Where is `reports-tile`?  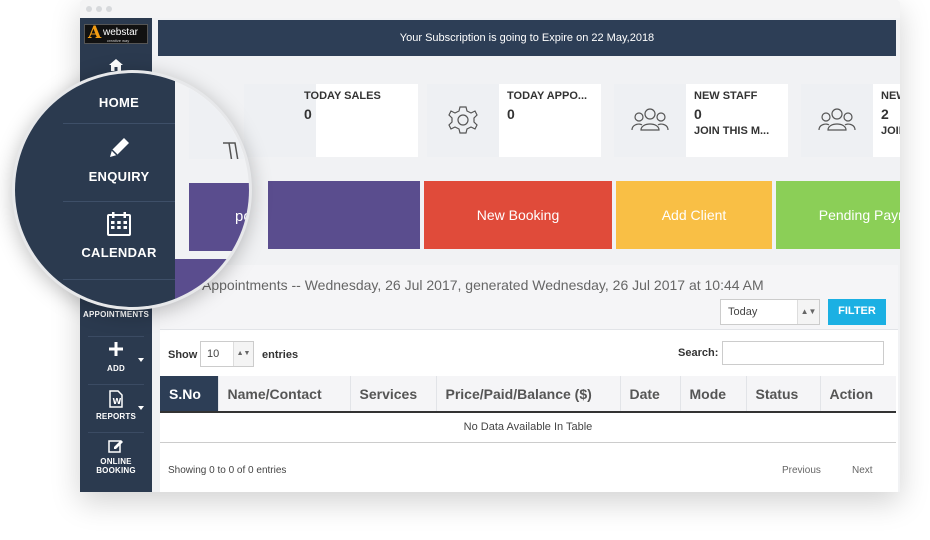
reports-tile is located at coordinates (344, 215).